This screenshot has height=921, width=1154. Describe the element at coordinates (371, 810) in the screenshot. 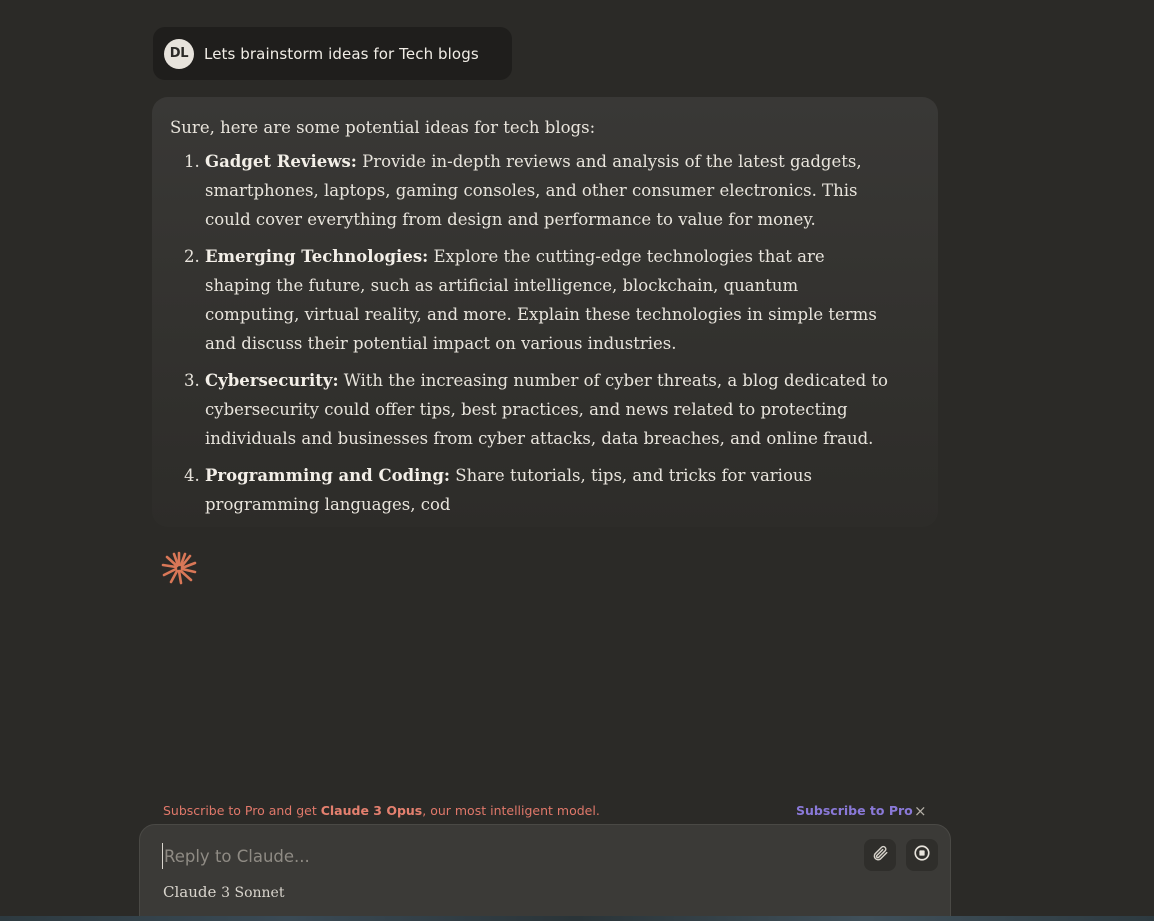

I see `banner-highlight: Claude 3 Opus` at that location.